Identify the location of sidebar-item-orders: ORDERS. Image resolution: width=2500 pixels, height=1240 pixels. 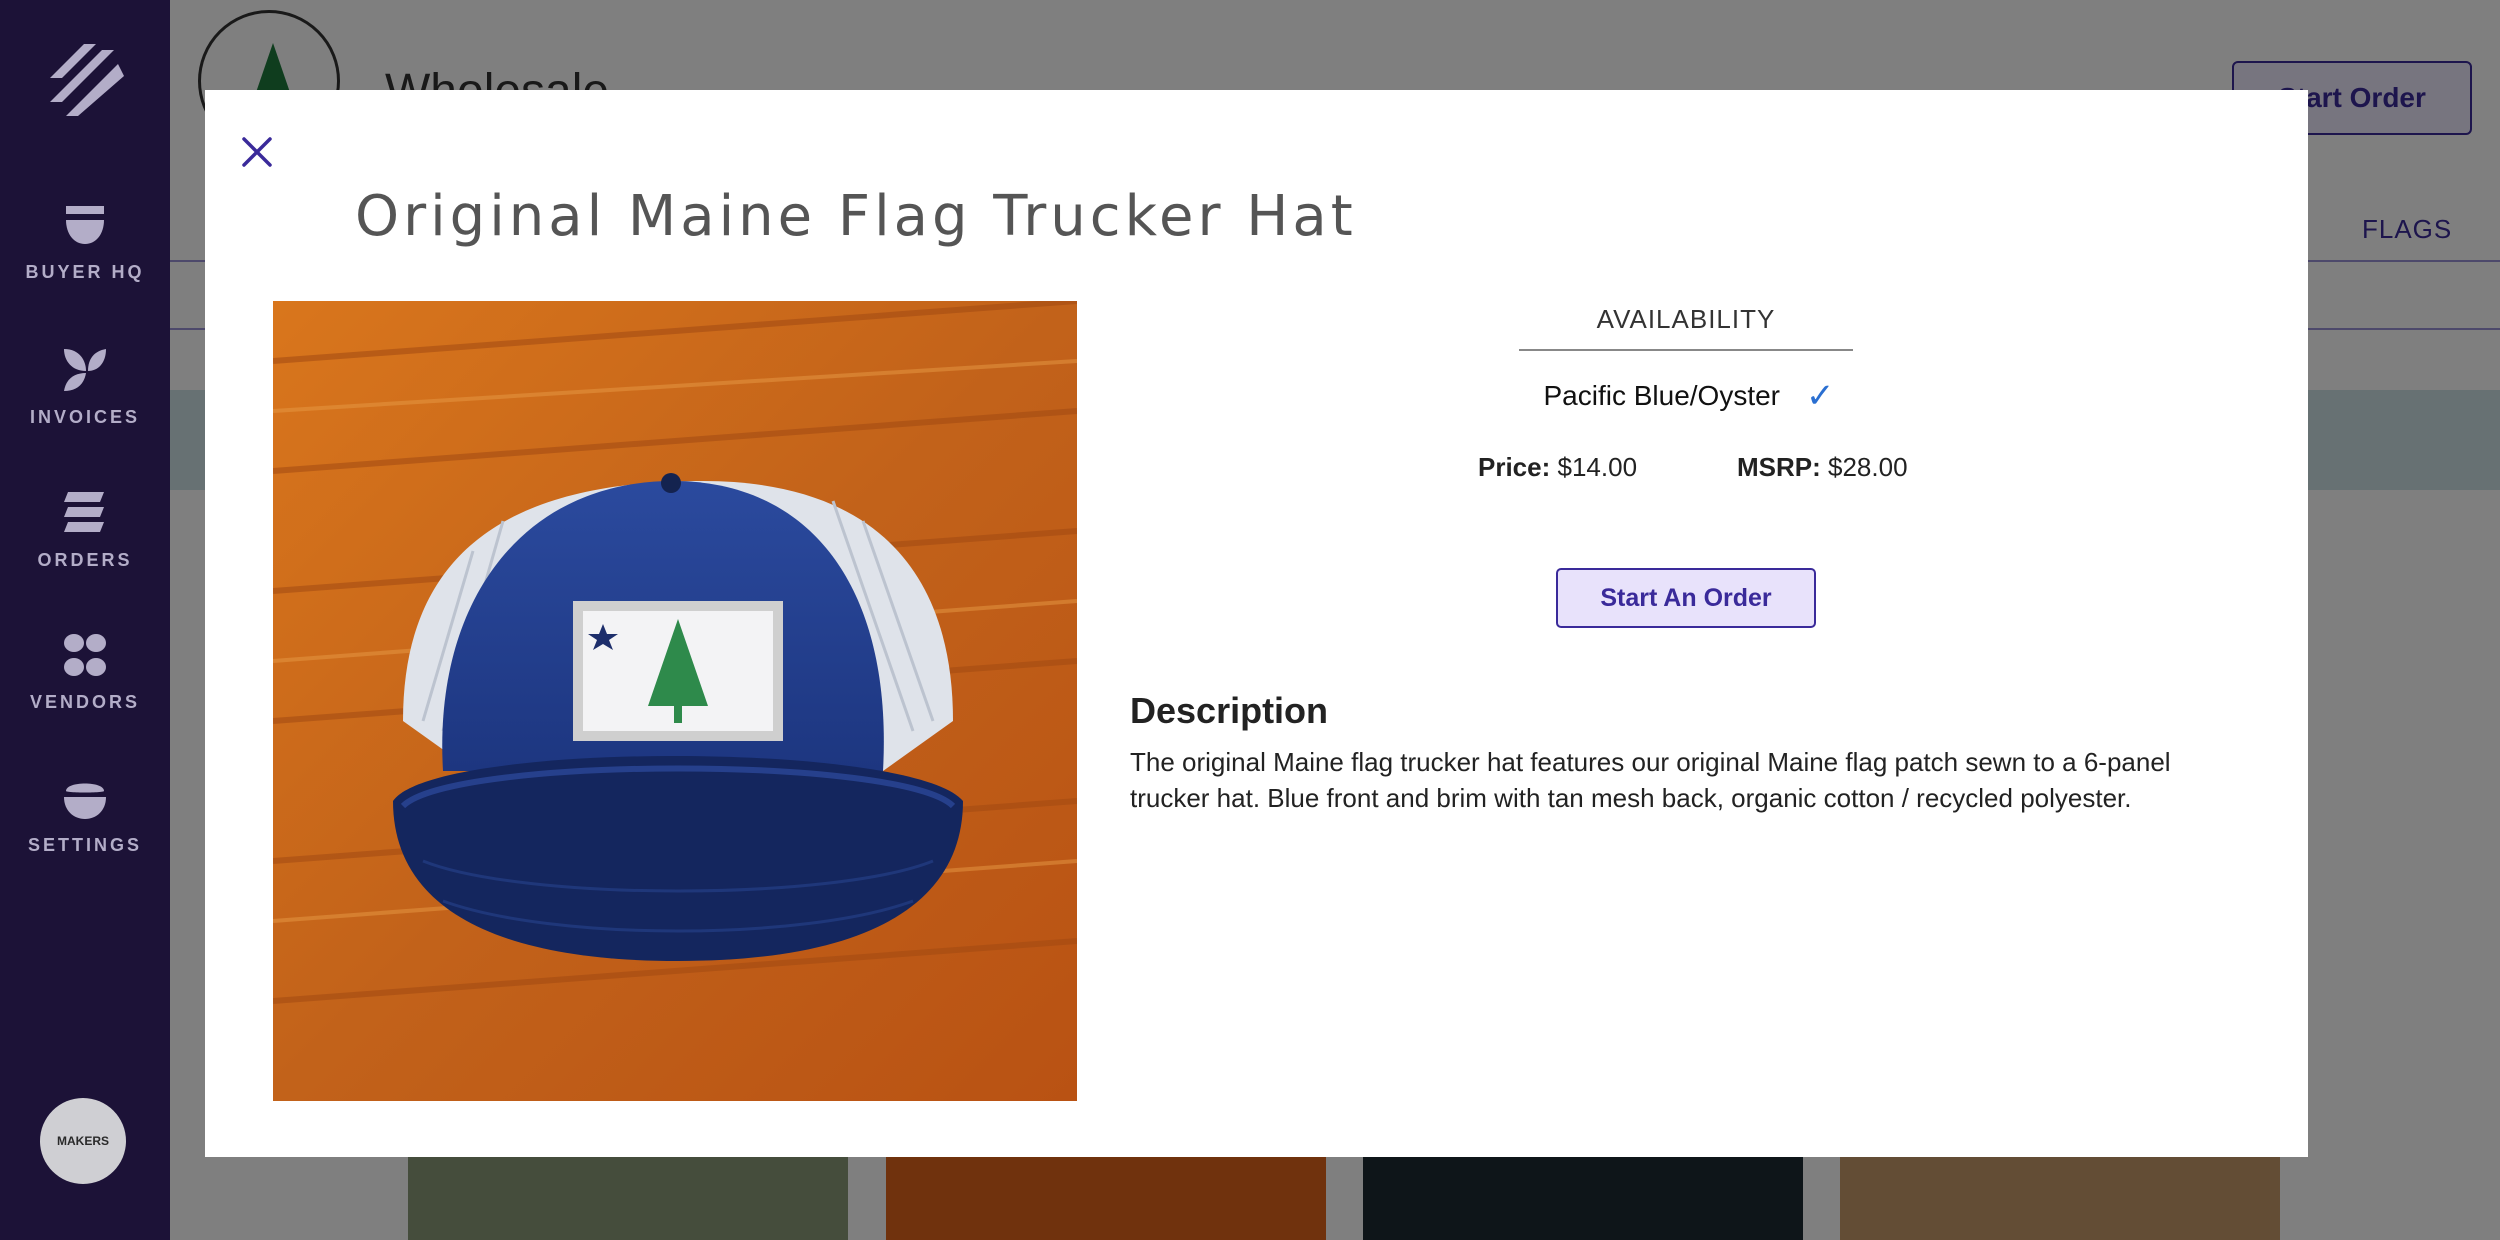
(85, 529).